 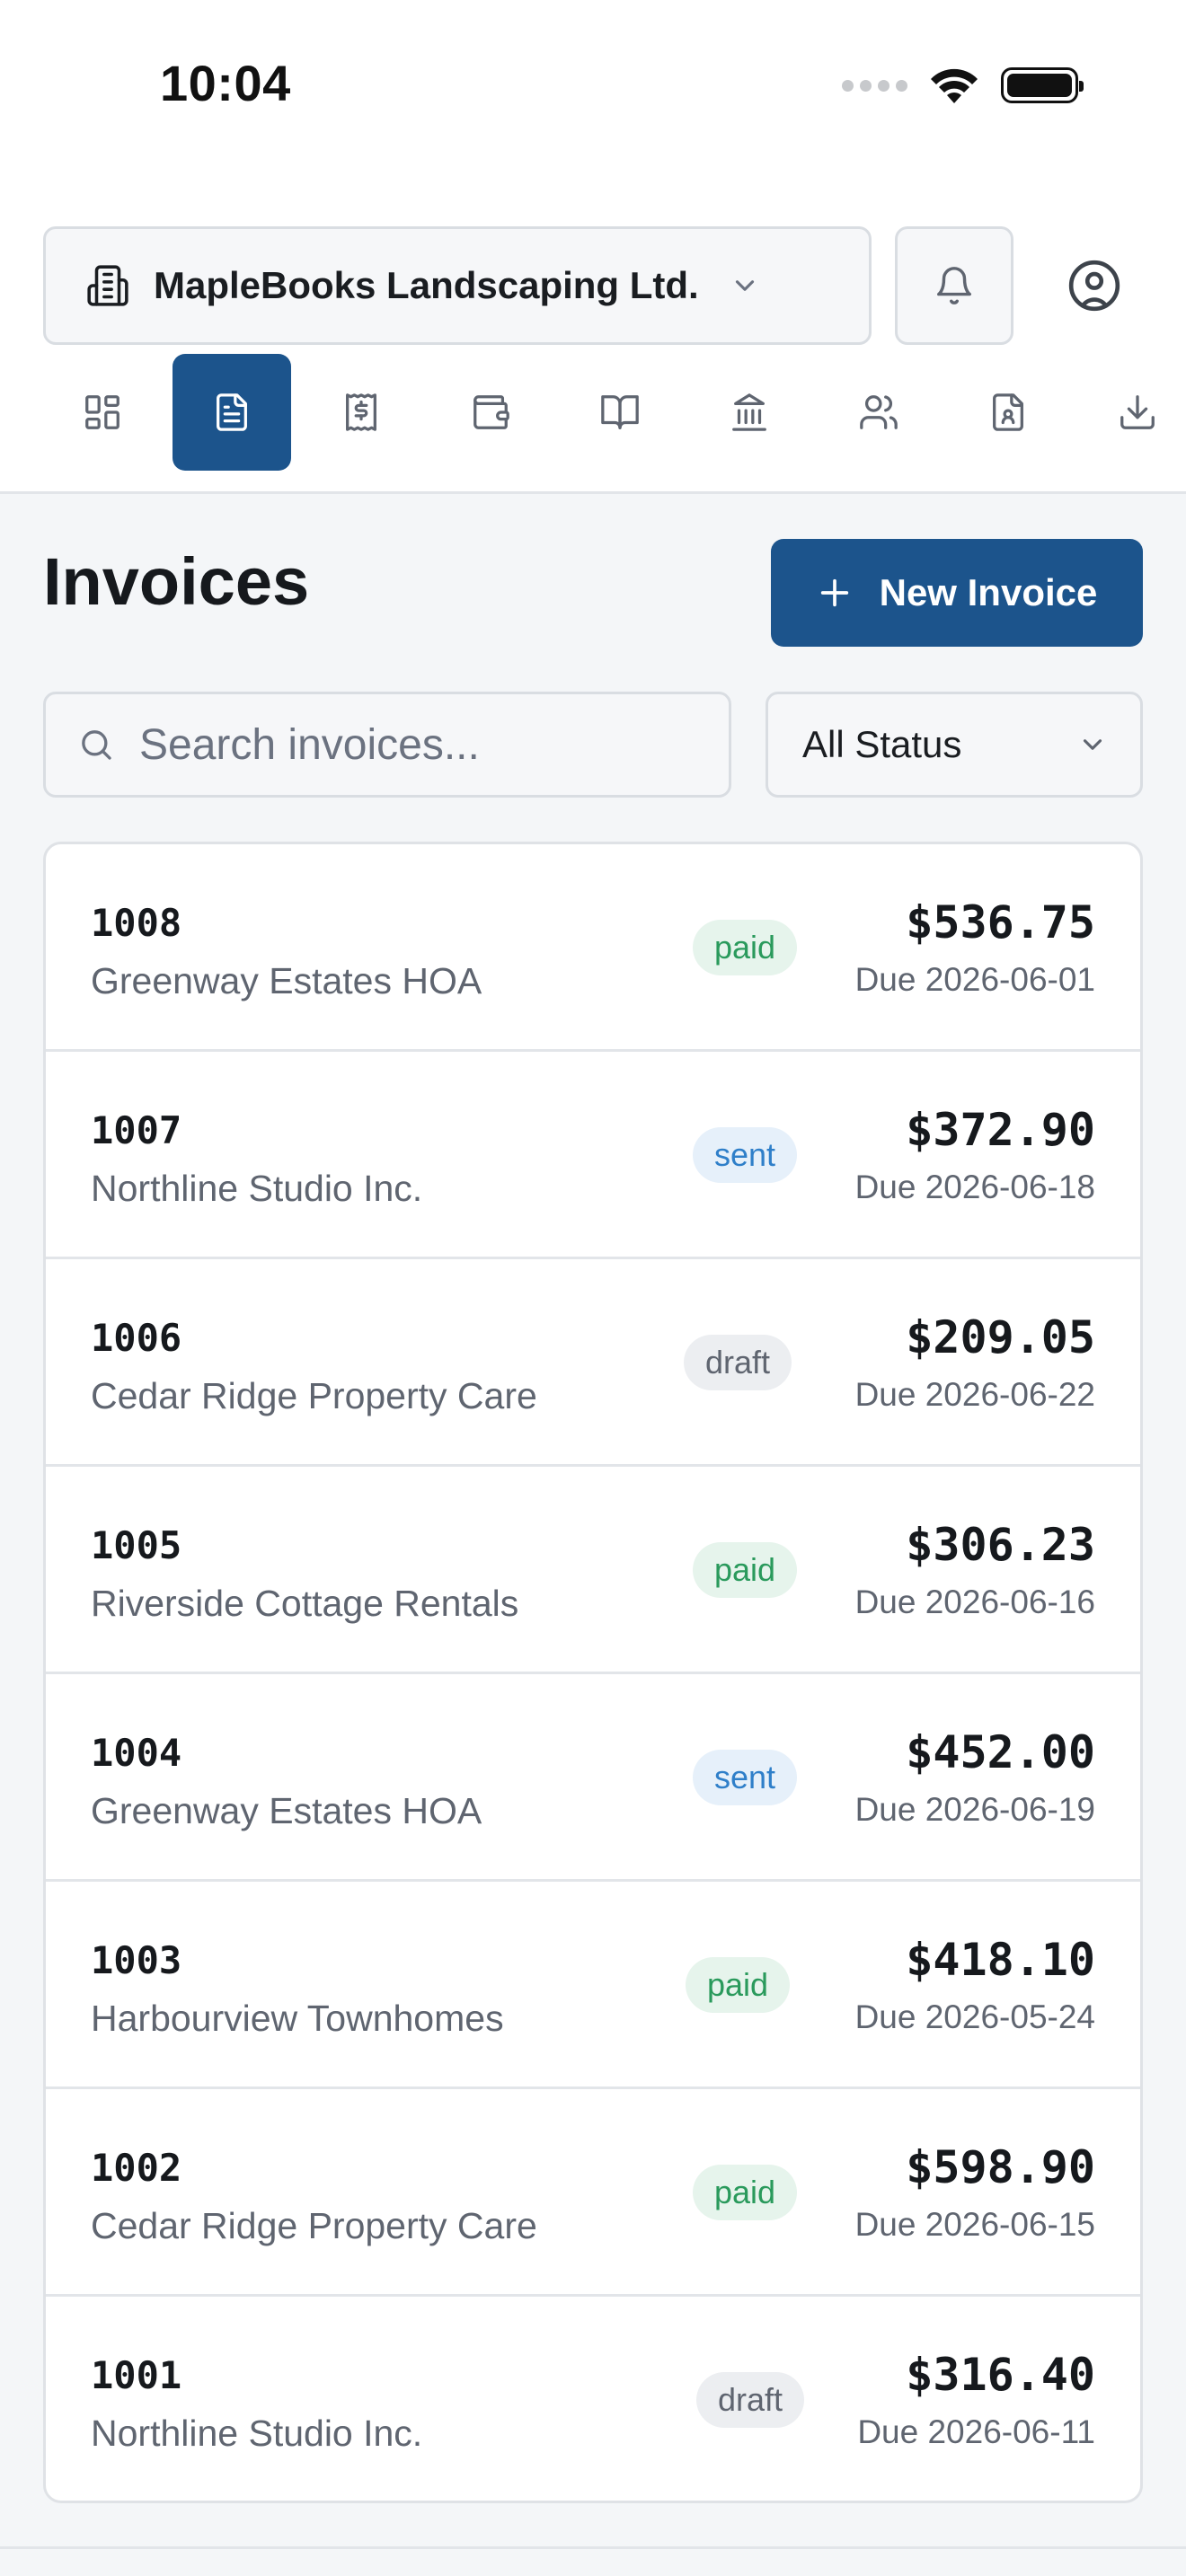 What do you see at coordinates (975, 2016) in the screenshot?
I see `invoice-due-date: Due 2026-05-24` at bounding box center [975, 2016].